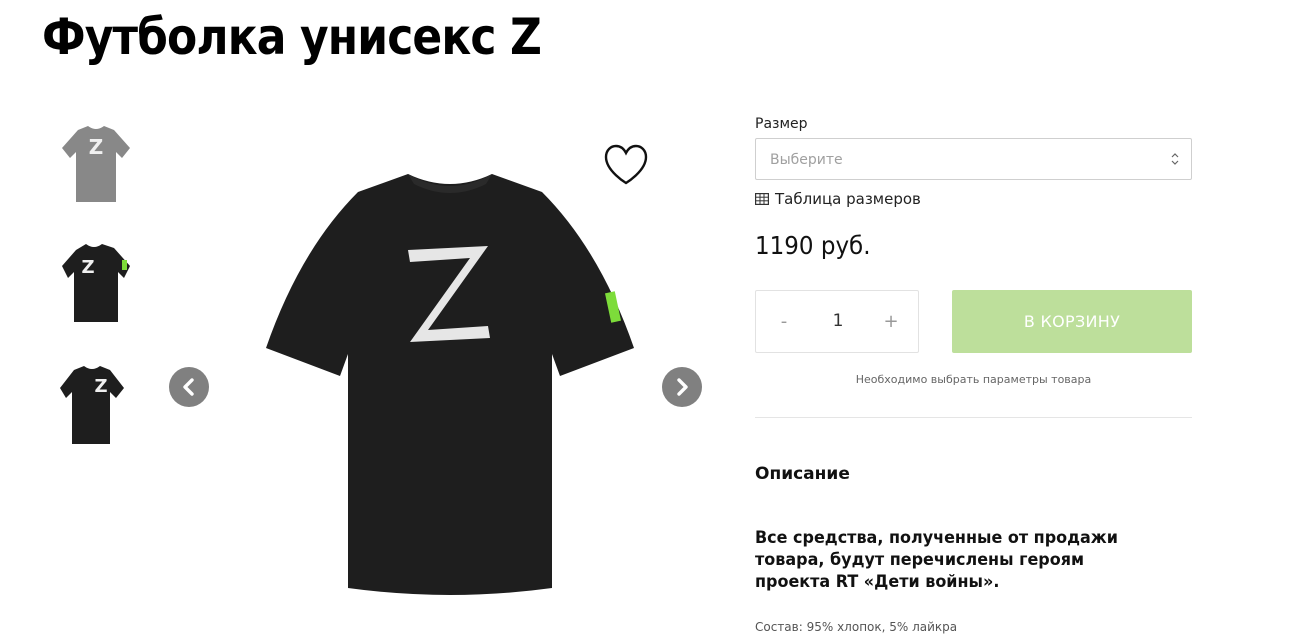 The image size is (1316, 643). Describe the element at coordinates (92, 405) in the screenshot. I see `black-tshirt-front-image: Z` at that location.